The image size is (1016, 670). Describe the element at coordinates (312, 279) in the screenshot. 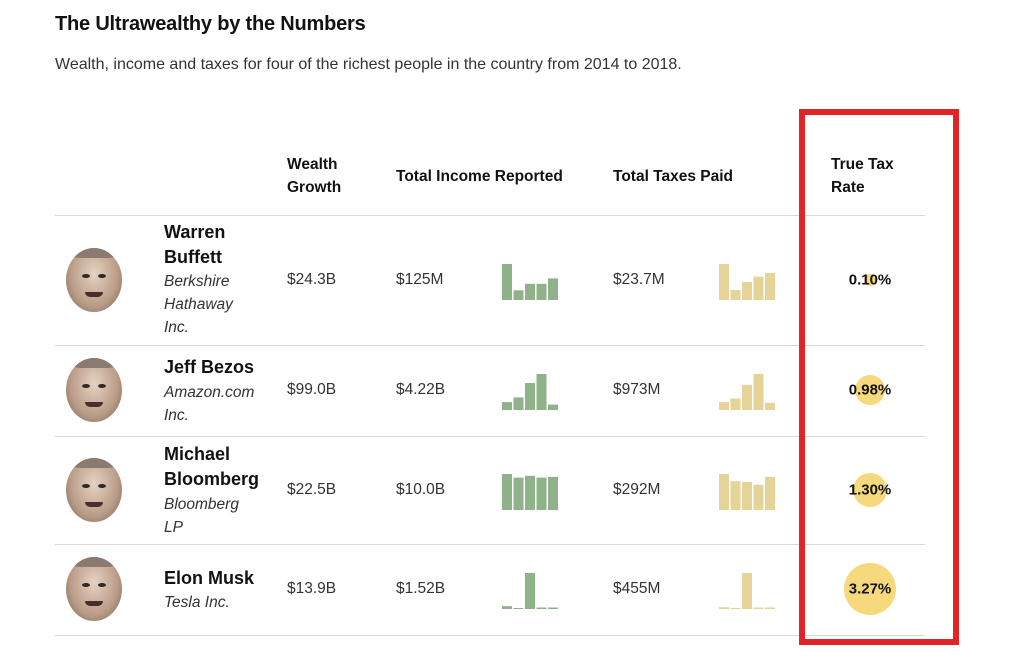

I see `wealth-growth-value: $24.3B` at that location.